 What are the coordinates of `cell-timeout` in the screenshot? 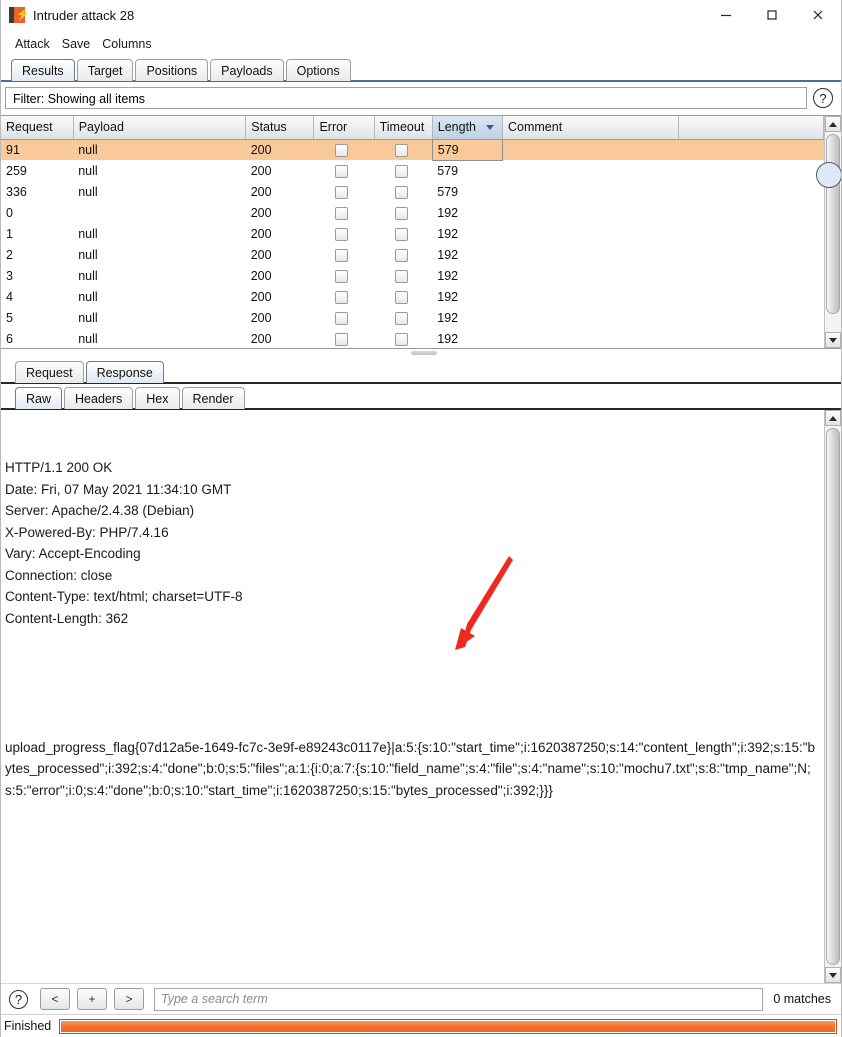 It's located at (403, 254).